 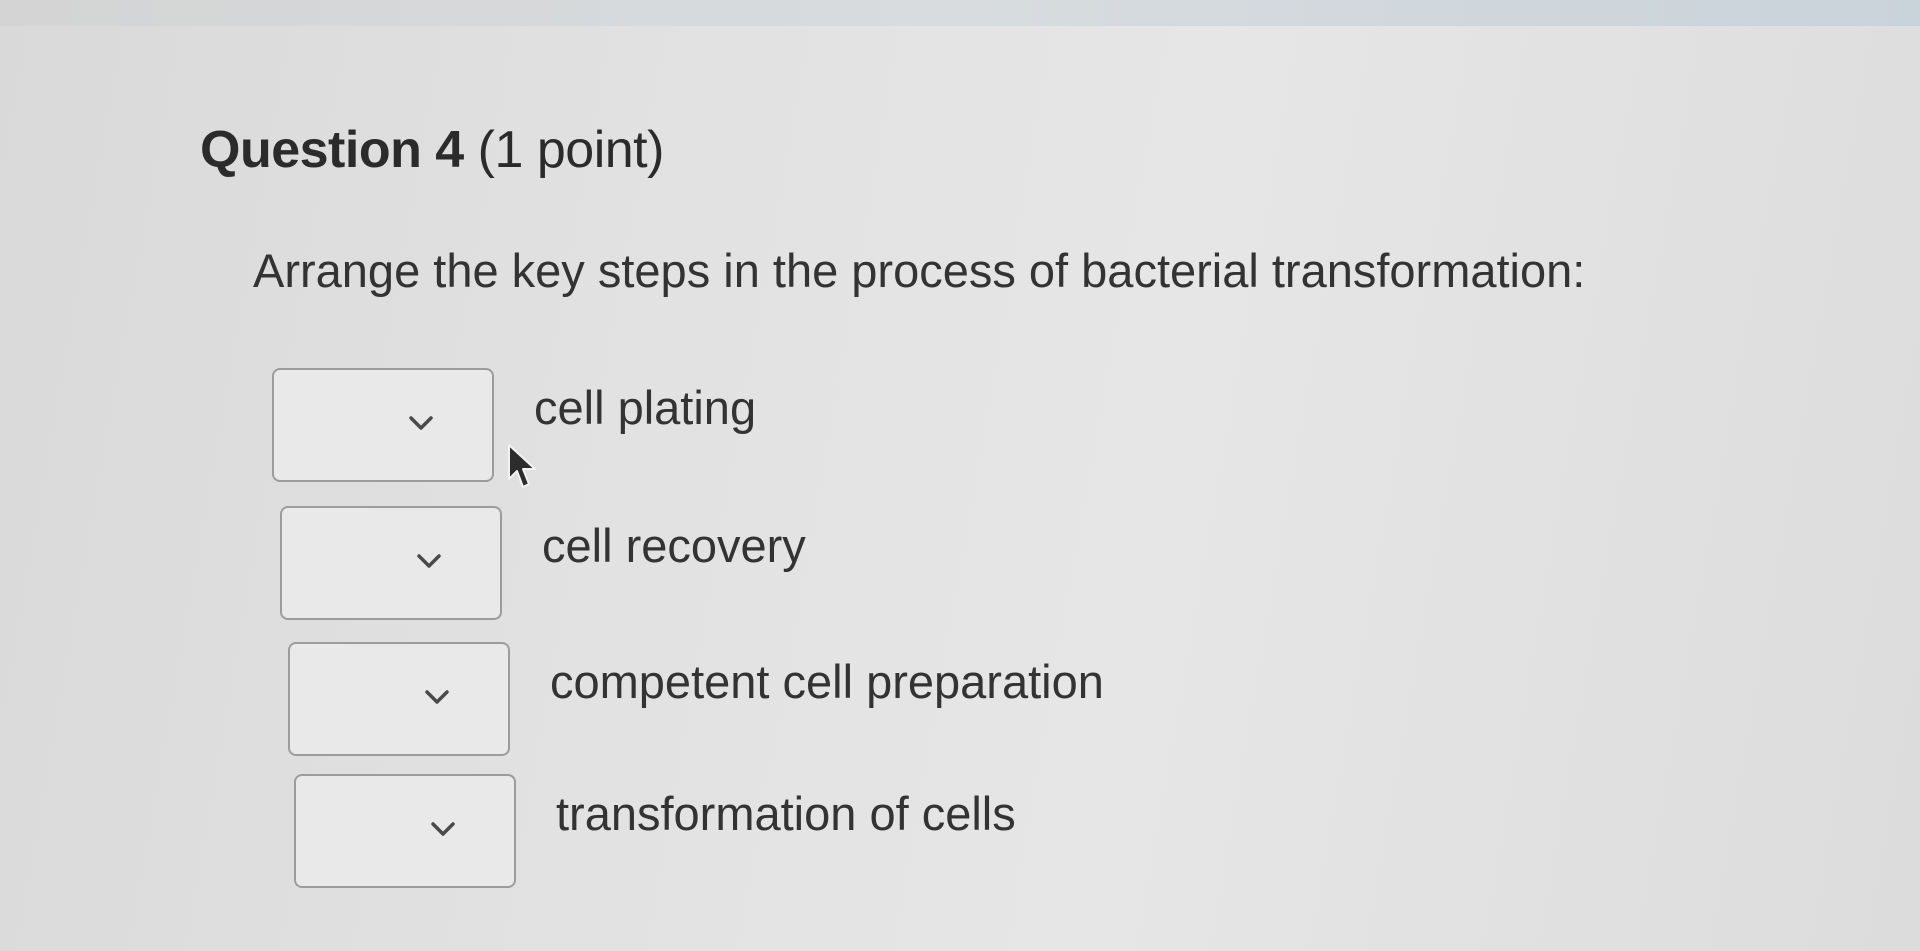 What do you see at coordinates (960, 13) in the screenshot?
I see `top-strip` at bounding box center [960, 13].